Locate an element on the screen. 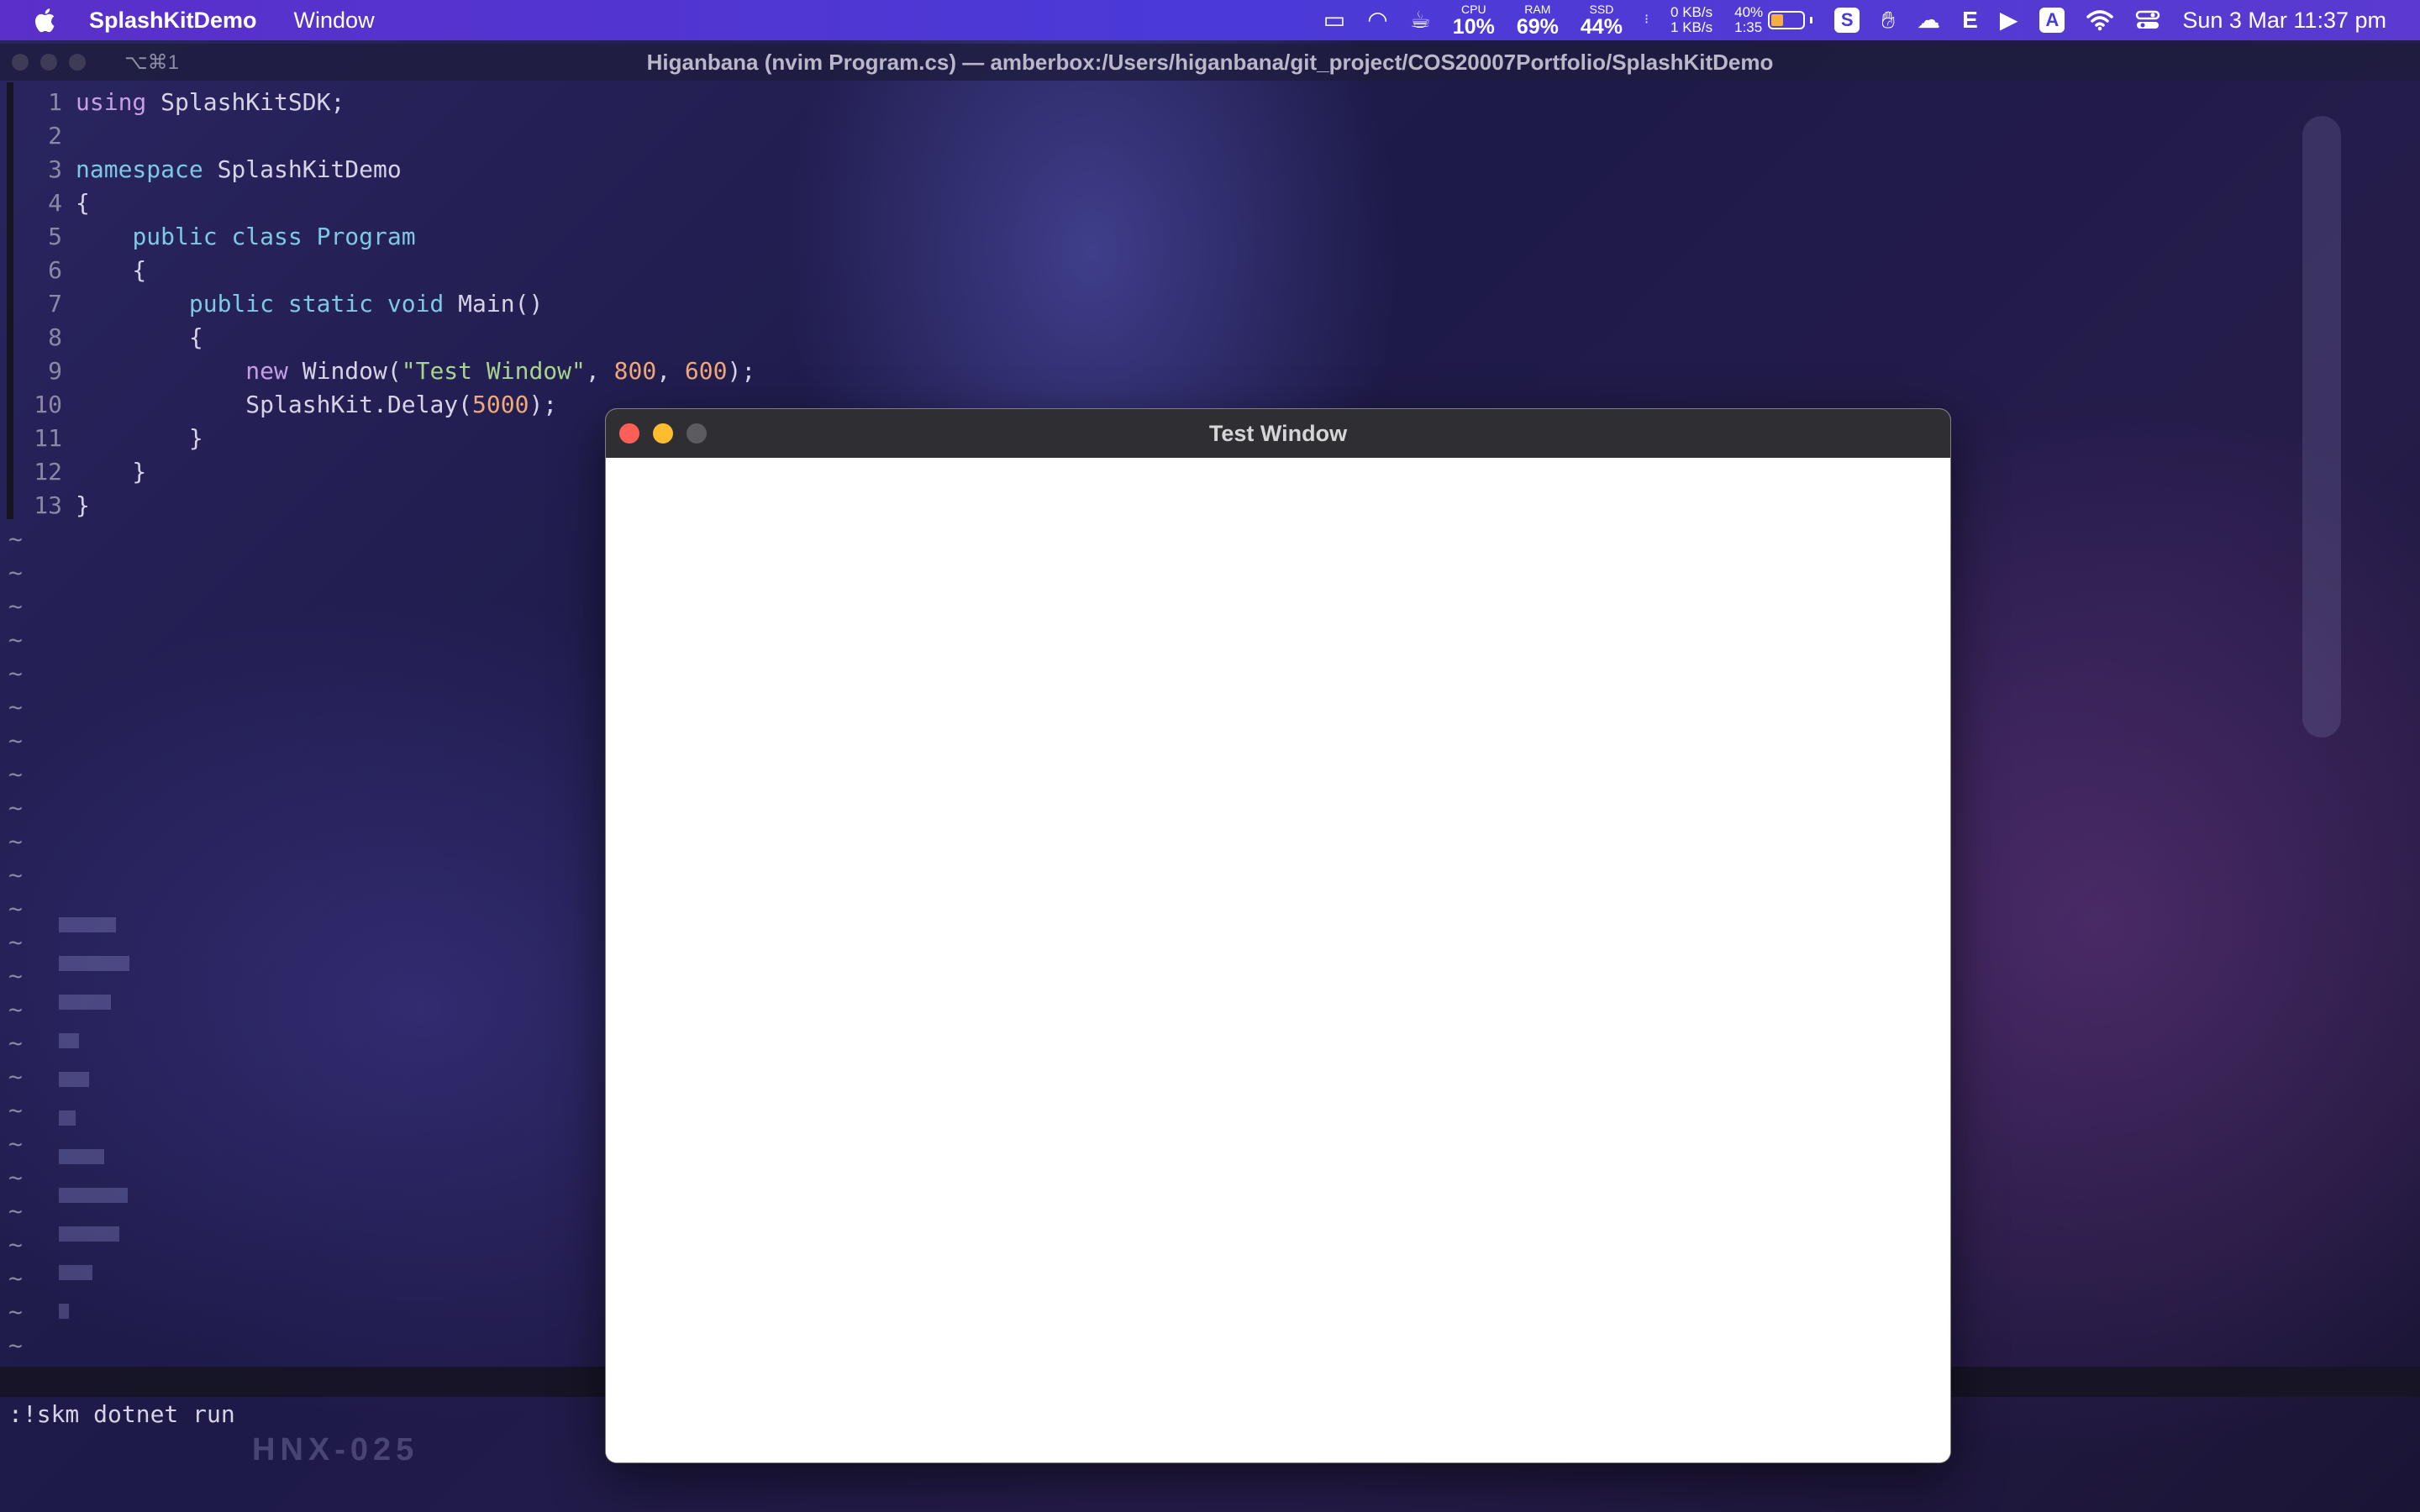  line-number: 11 is located at coordinates (48, 438).